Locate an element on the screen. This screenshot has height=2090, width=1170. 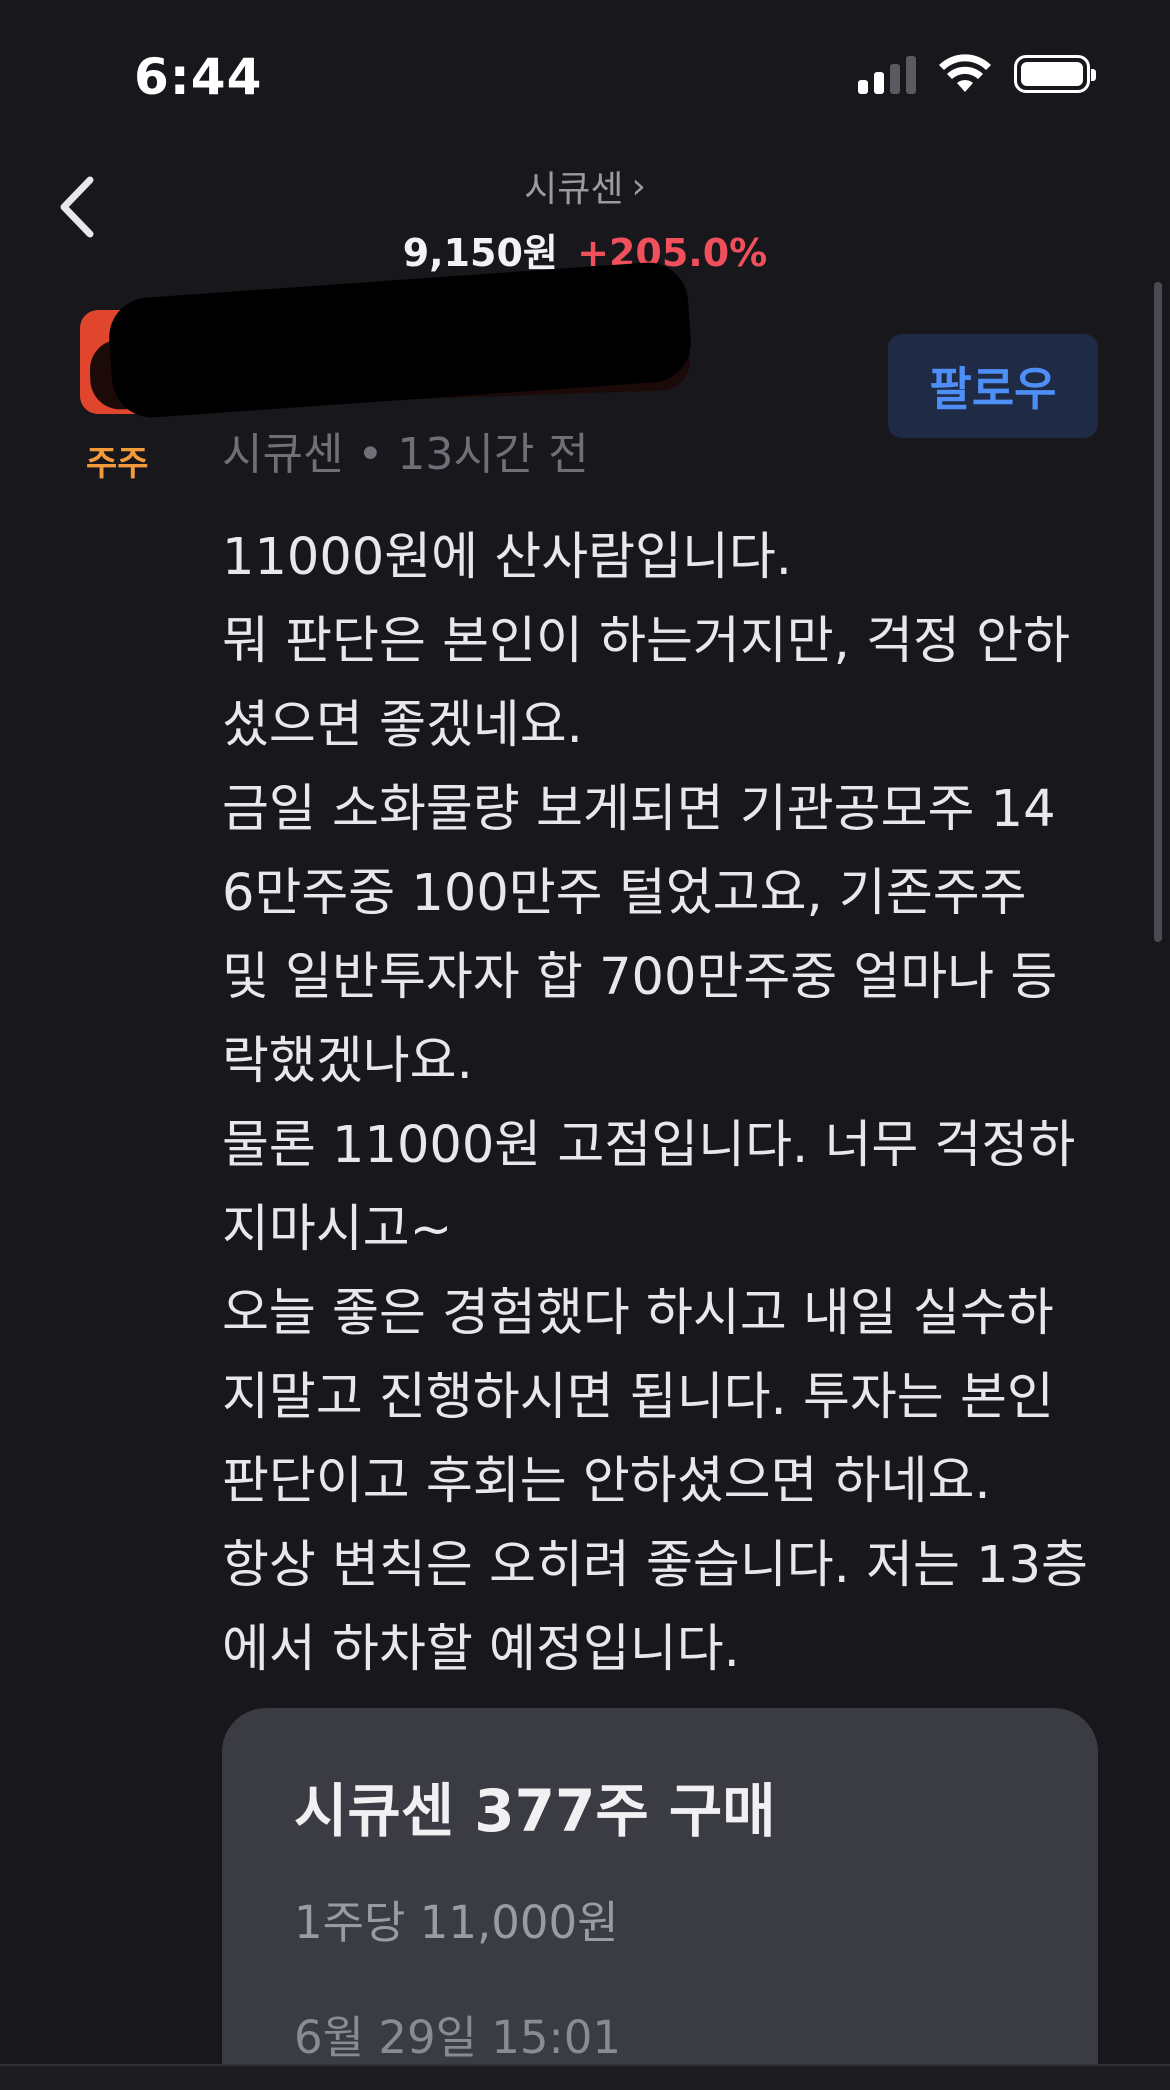
post-line: 항상 변칙은 오히려 좋습니다. 저는 13층 is located at coordinates (655, 1565).